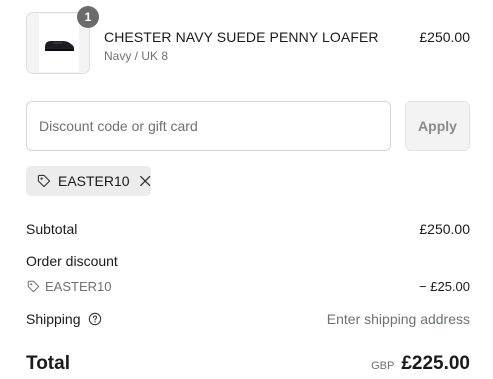 The image size is (493, 379). What do you see at coordinates (208, 126) in the screenshot?
I see `discount-code-input` at bounding box center [208, 126].